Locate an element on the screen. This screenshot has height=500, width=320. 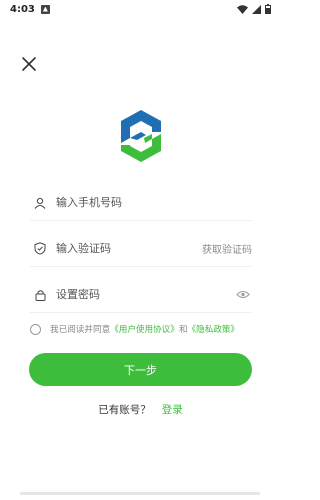
get-code-button: 获取验证码 is located at coordinates (227, 248).